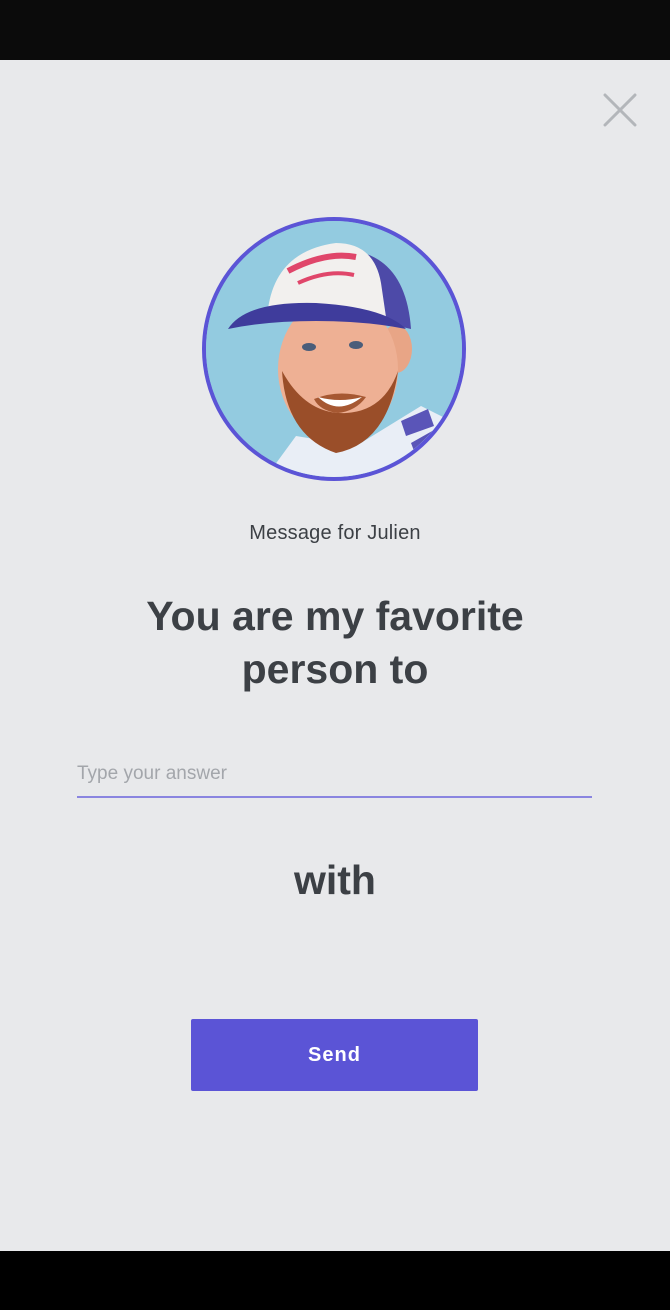 The height and width of the screenshot is (1310, 670). Describe the element at coordinates (335, 642) in the screenshot. I see `prompt-text: You are my favorite person to` at that location.